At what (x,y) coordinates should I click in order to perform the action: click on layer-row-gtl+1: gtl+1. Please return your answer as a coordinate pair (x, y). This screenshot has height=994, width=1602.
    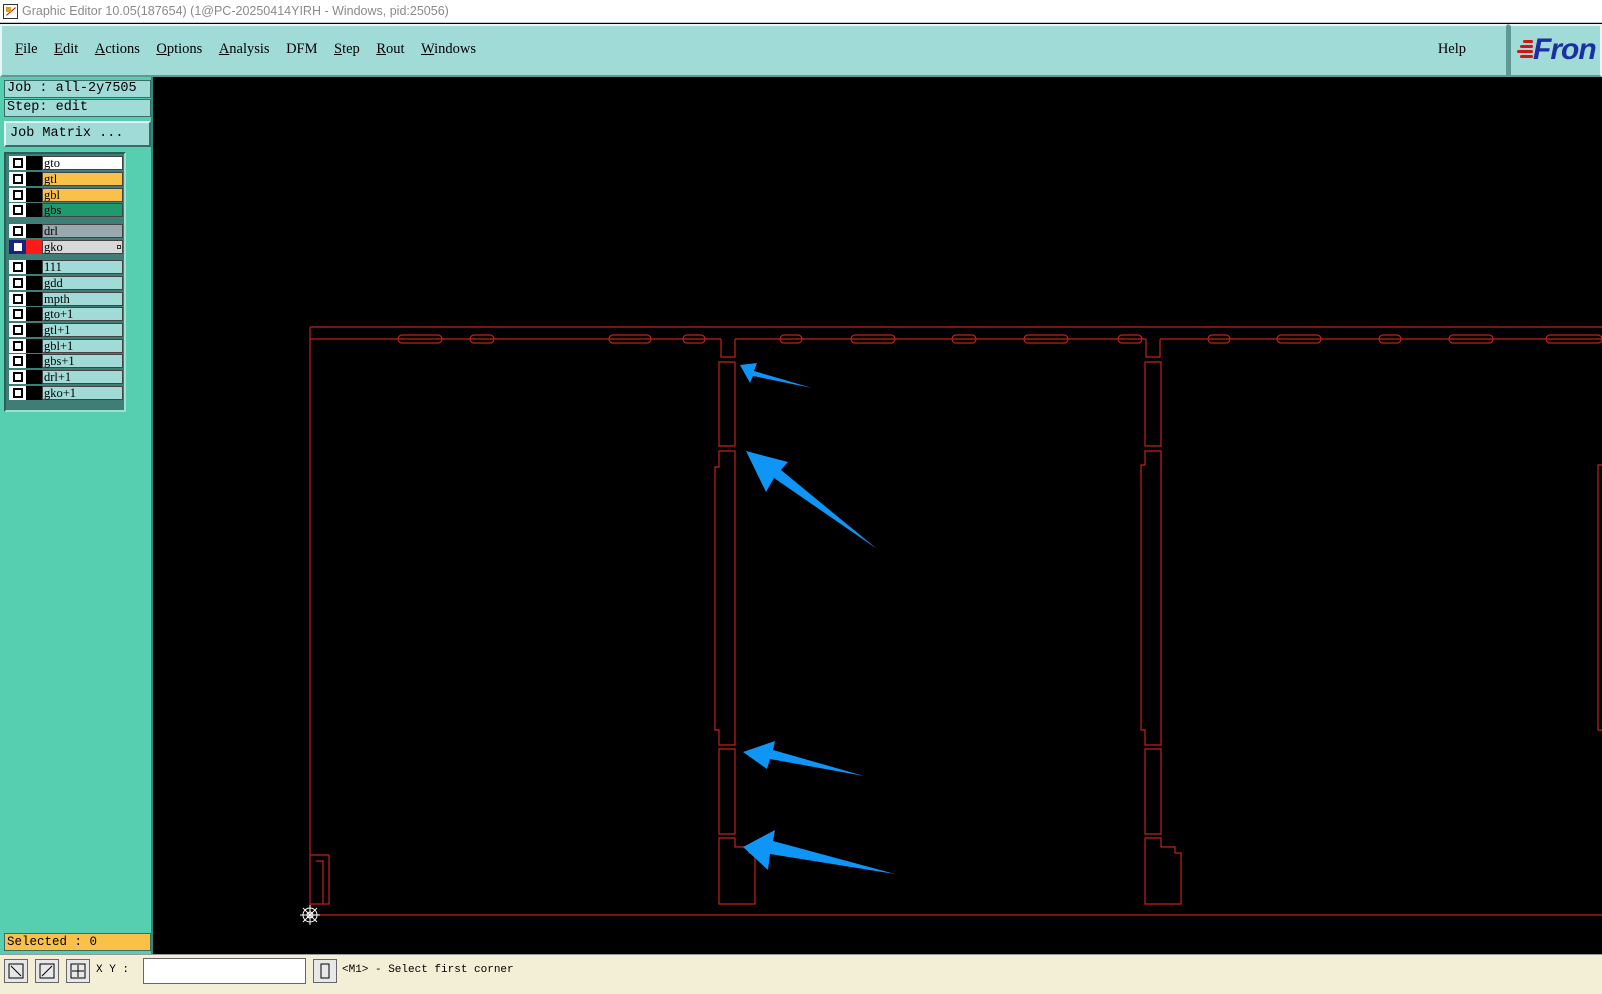
    Looking at the image, I should click on (66, 330).